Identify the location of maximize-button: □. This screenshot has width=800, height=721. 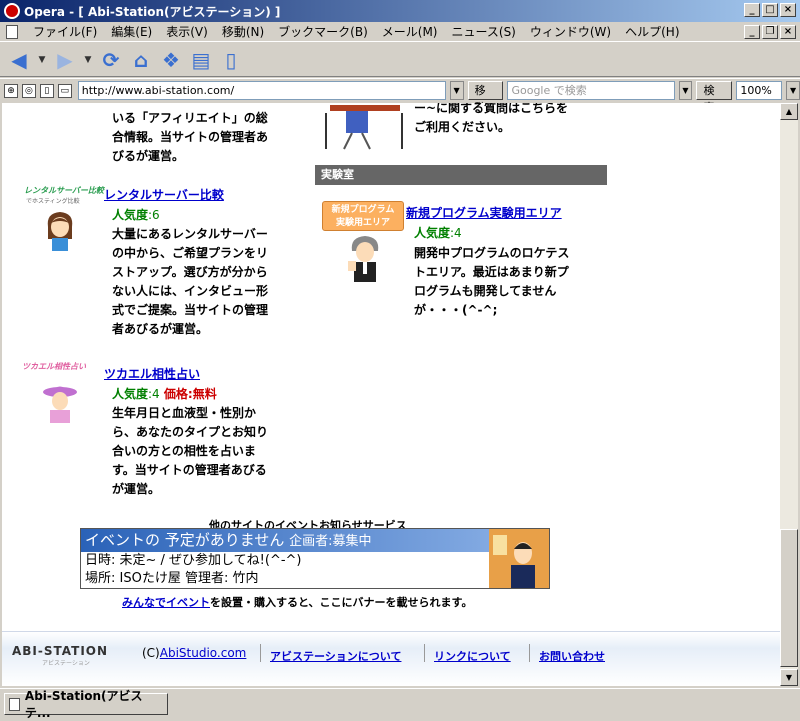
(770, 10).